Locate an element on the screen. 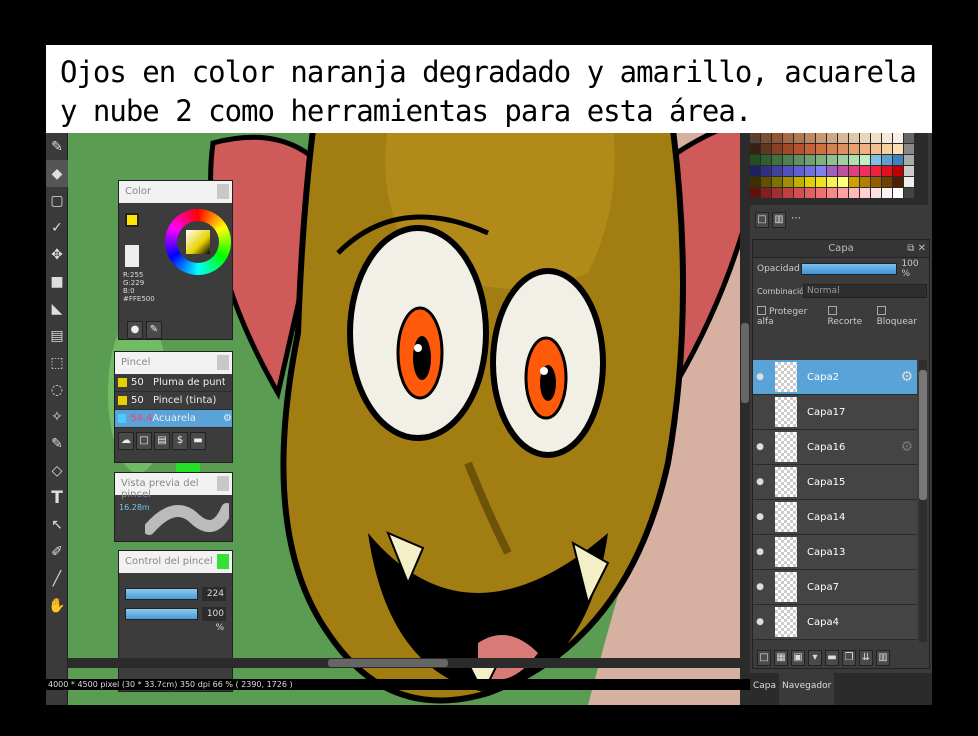 This screenshot has height=736, width=978. tab-layer: Capa is located at coordinates (764, 689).